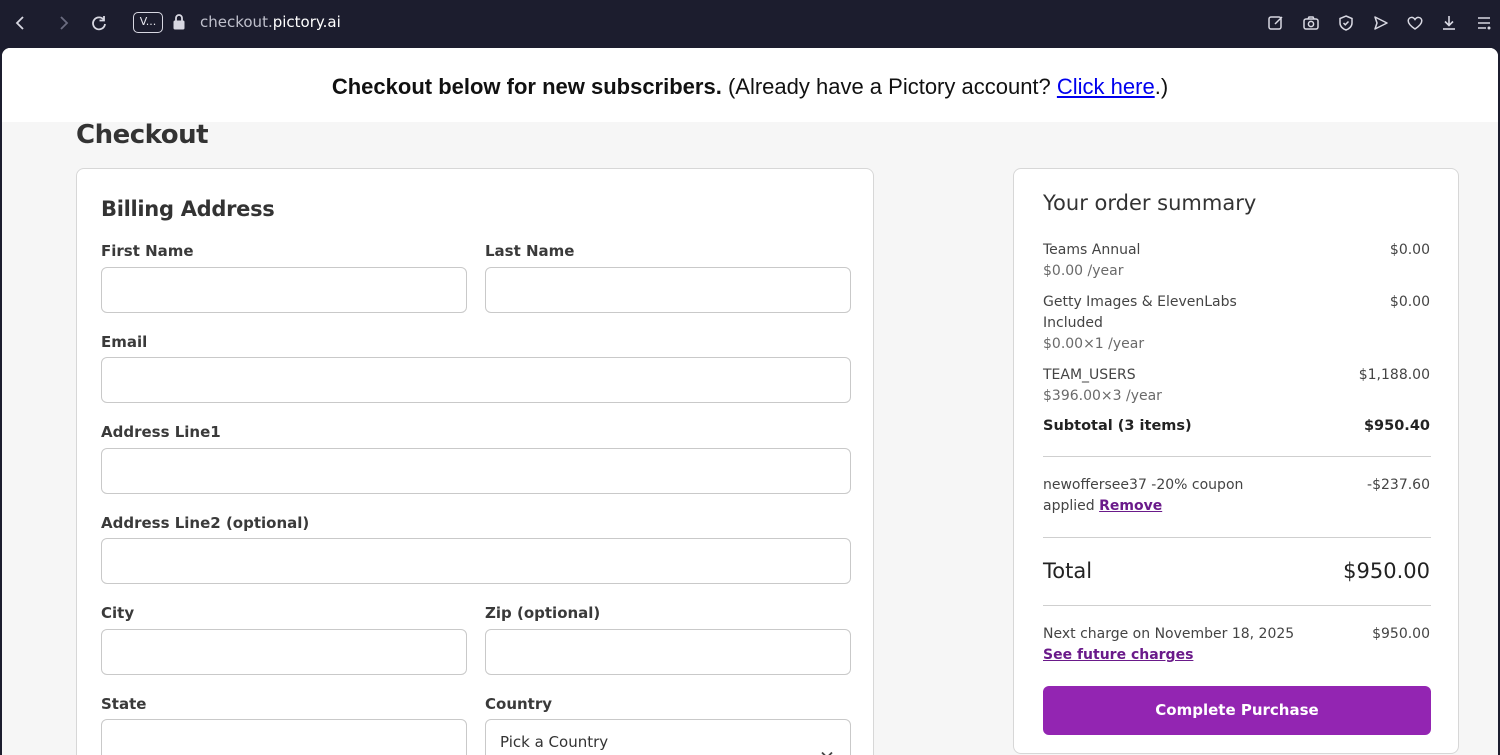  What do you see at coordinates (1398, 485) in the screenshot?
I see `coupon-amount: -$237.60` at bounding box center [1398, 485].